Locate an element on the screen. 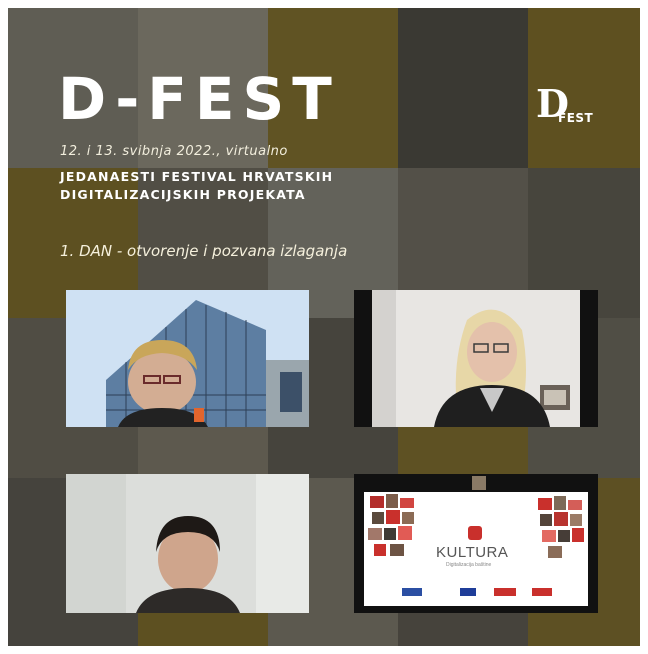 This screenshot has width=648, height=654. speaker-1-image is located at coordinates (187, 358).